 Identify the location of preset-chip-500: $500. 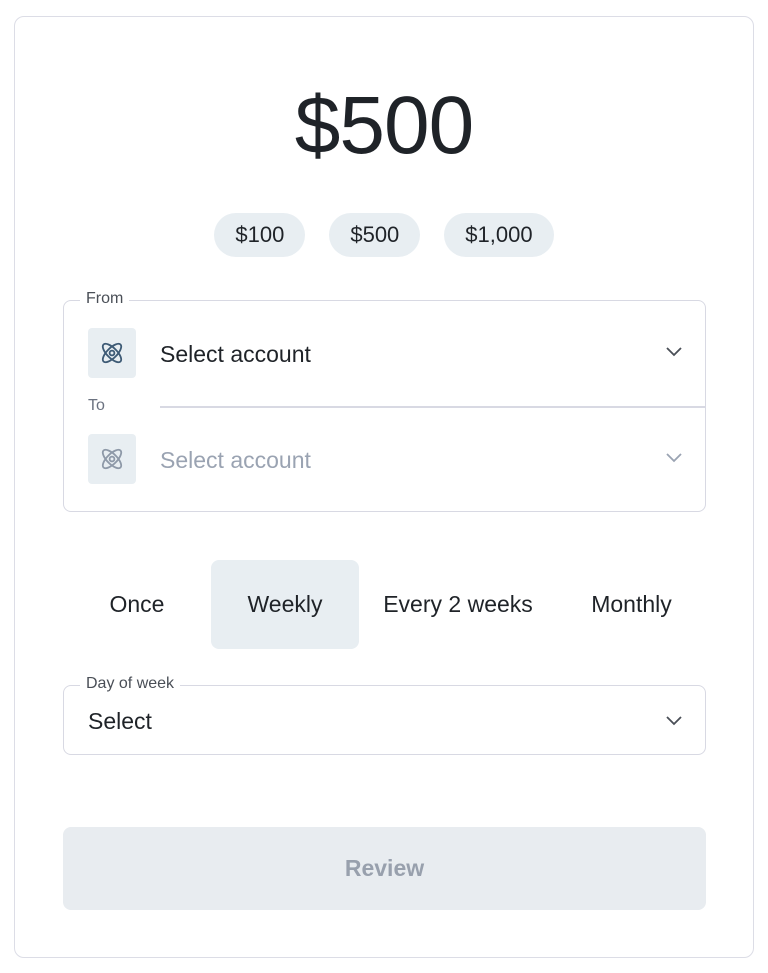
(375, 235).